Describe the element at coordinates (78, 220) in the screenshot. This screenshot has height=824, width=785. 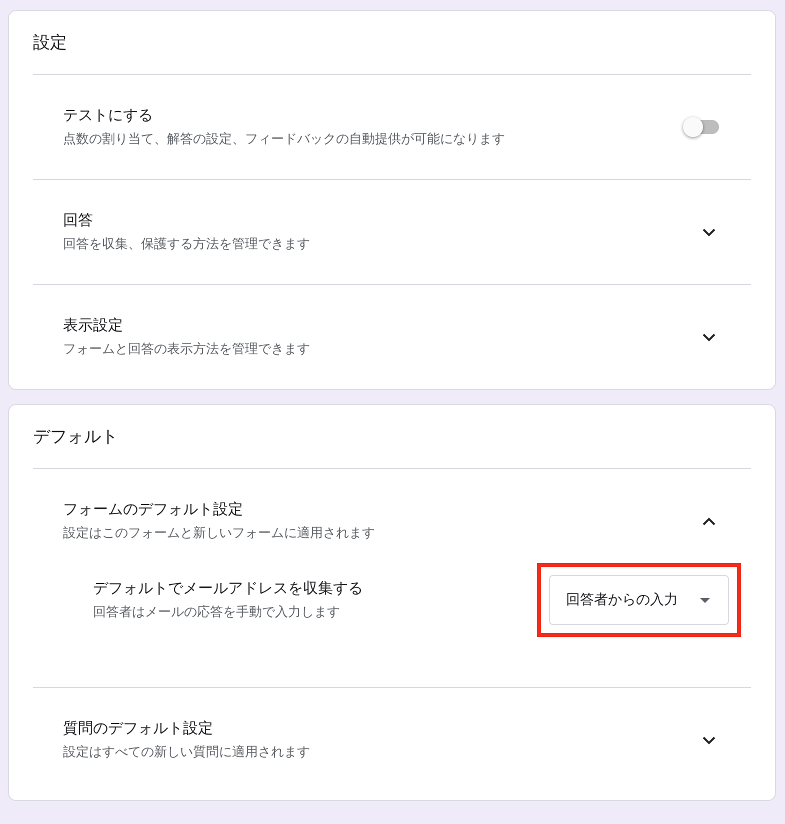
I see `setting-title: 回答` at that location.